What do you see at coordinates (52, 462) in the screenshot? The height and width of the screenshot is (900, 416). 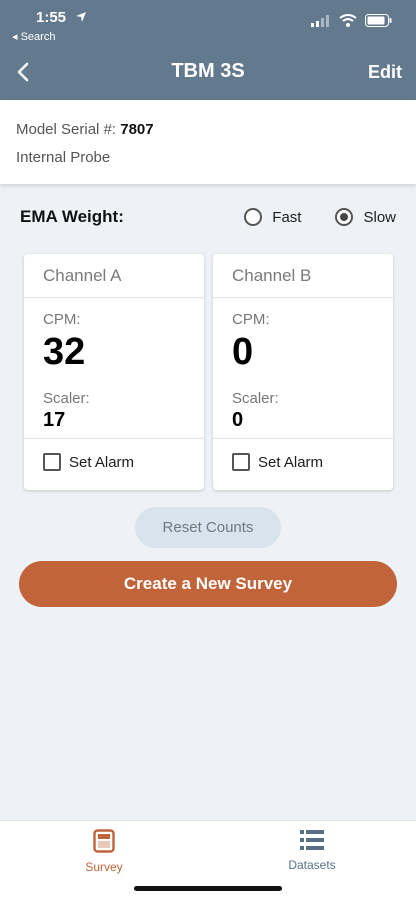 I see `channel-a-alarm-checkbox` at bounding box center [52, 462].